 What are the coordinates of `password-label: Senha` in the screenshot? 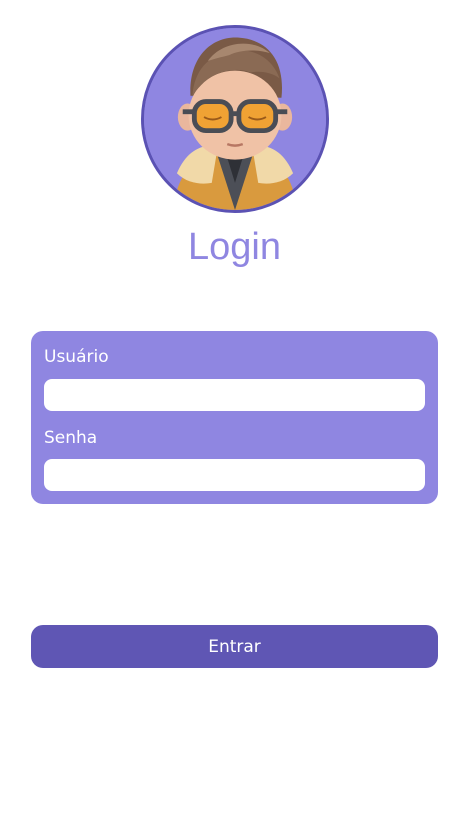 It's located at (71, 438).